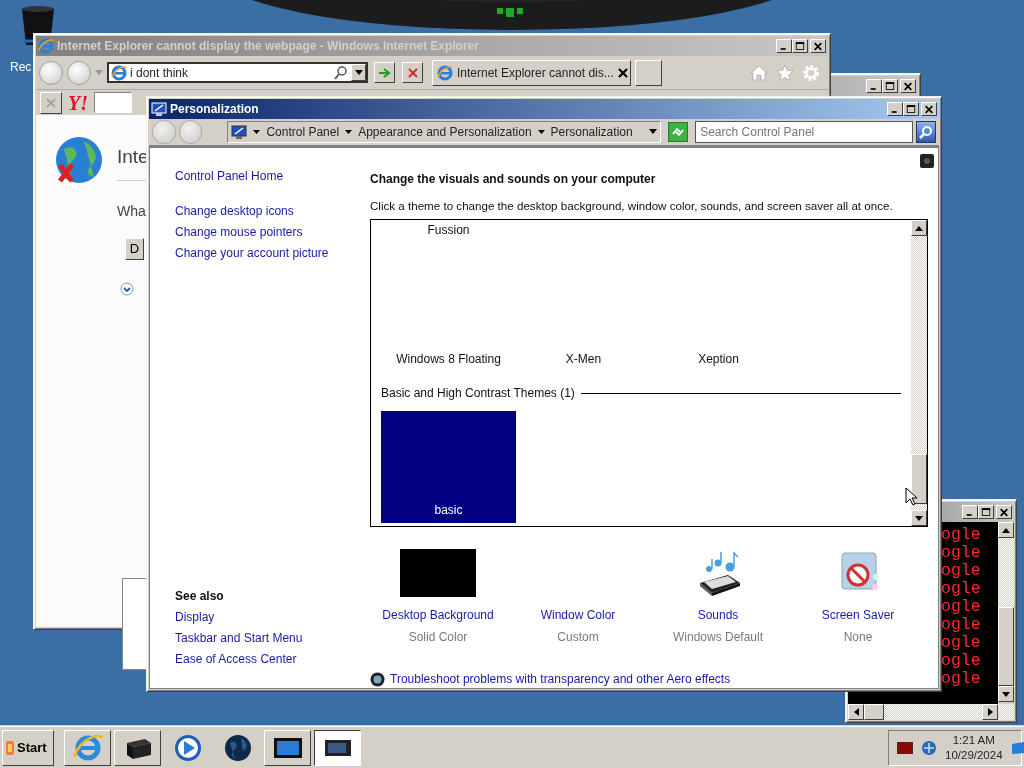  What do you see at coordinates (272, 176) in the screenshot?
I see `sidebar-link: Control Panel Home` at bounding box center [272, 176].